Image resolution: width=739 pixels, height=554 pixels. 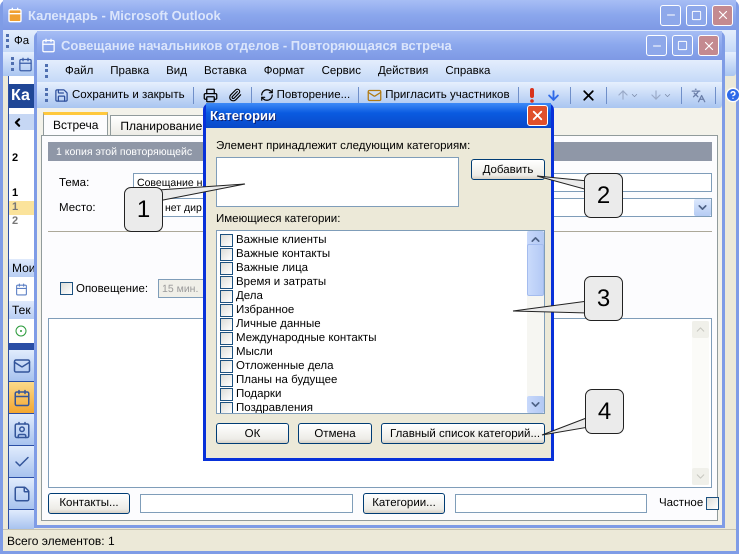 What do you see at coordinates (143, 209) in the screenshot?
I see `callout: 1` at bounding box center [143, 209].